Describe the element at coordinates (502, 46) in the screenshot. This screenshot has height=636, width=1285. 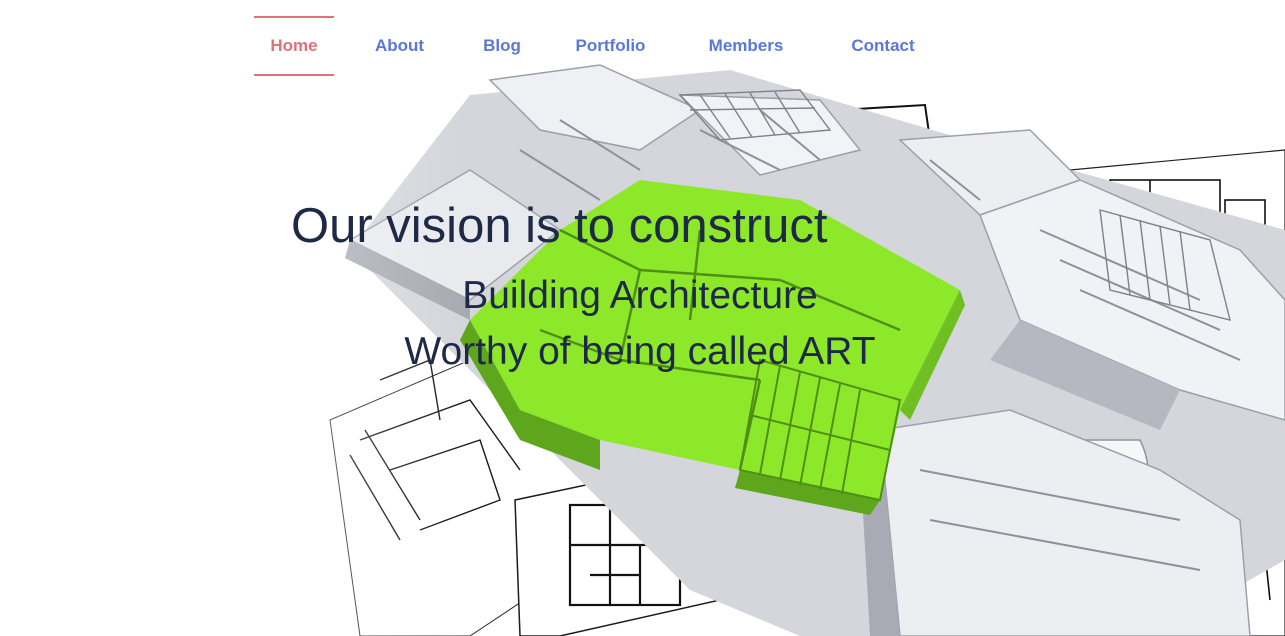
I see `nav-item-blog: Blog` at that location.